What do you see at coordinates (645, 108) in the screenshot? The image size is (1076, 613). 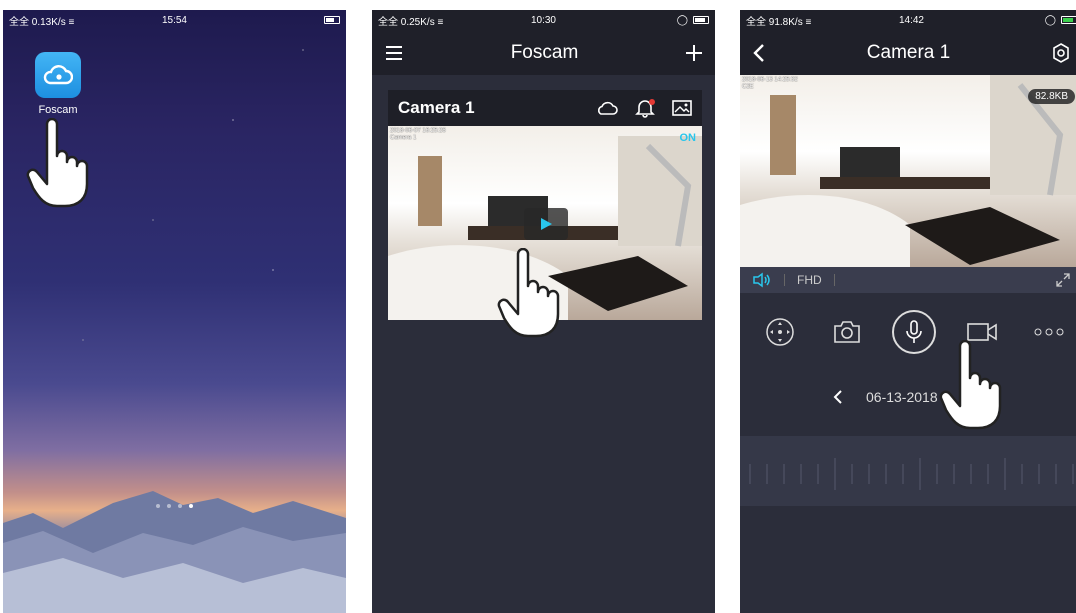 I see `bell-icon` at bounding box center [645, 108].